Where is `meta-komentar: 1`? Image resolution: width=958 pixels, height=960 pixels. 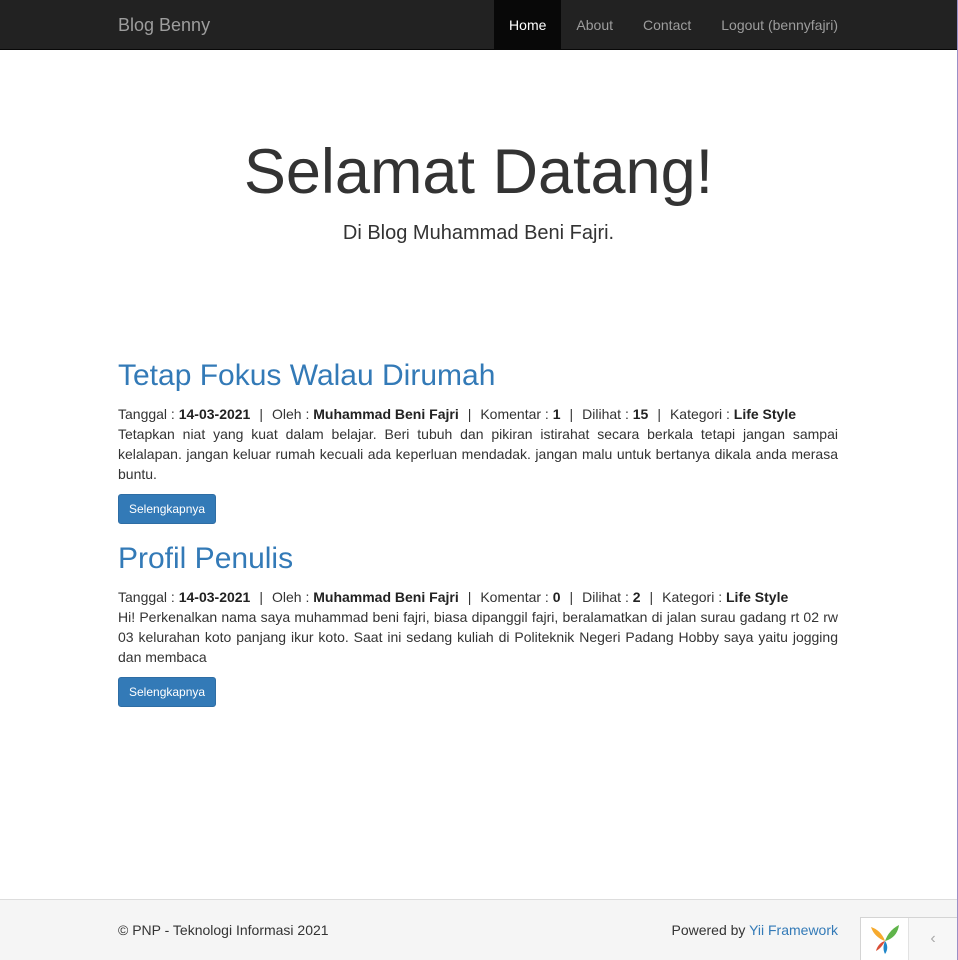
meta-komentar: 1 is located at coordinates (556, 414).